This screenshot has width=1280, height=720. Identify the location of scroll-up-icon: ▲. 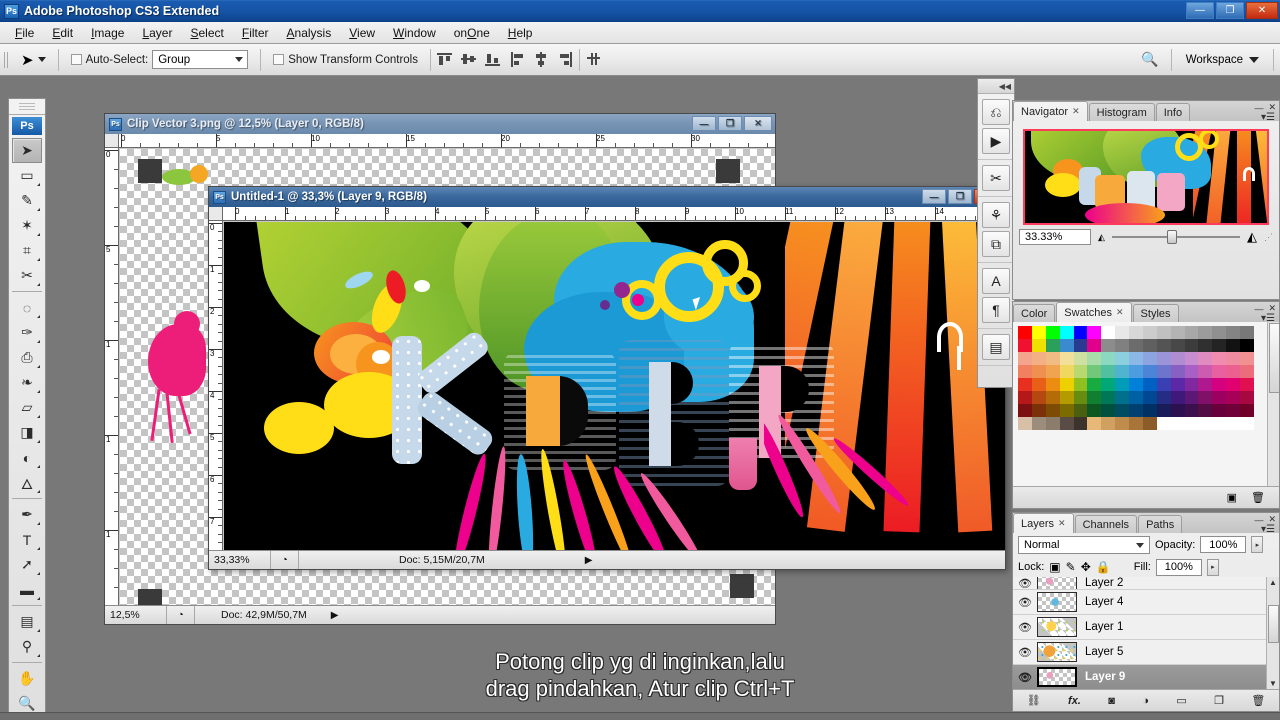
(1273, 582).